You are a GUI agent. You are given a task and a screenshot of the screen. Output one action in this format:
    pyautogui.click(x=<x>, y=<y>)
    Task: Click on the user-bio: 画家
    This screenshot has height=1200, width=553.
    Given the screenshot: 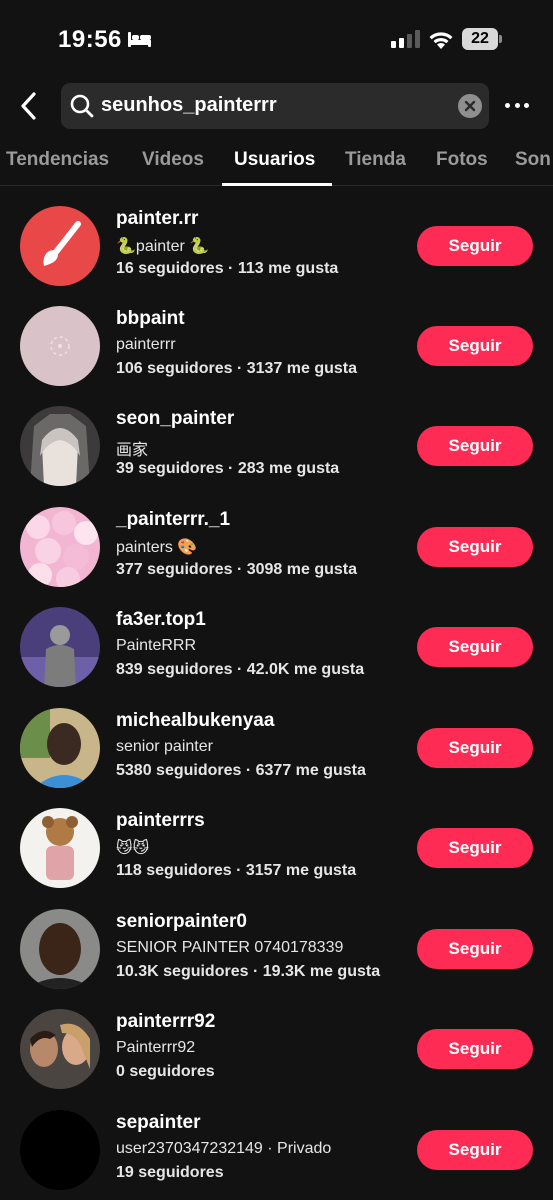 What is the action you would take?
    pyautogui.click(x=132, y=450)
    